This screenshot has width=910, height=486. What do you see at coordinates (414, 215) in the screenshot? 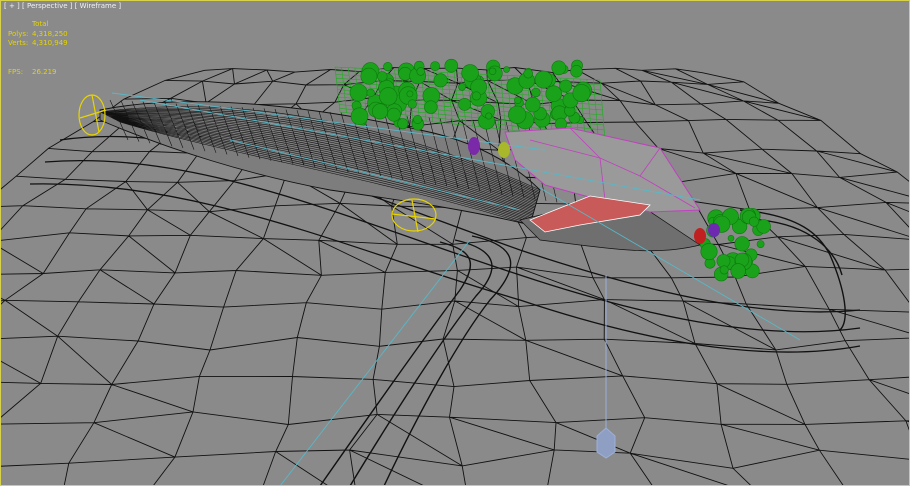
I see `camera-helper-center` at bounding box center [414, 215].